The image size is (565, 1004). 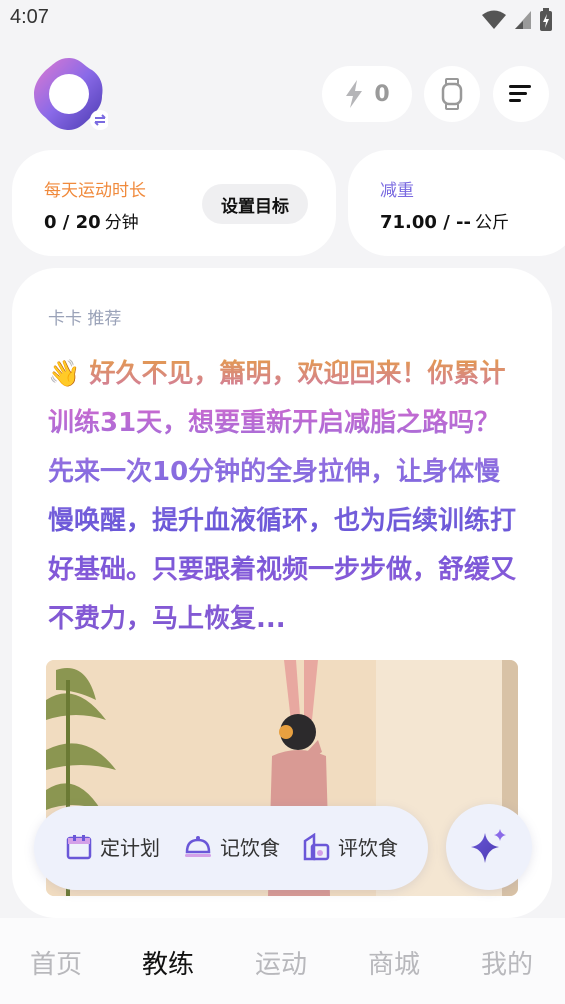 What do you see at coordinates (72, 222) in the screenshot?
I see `exercise-duration-number: 0 / 20` at bounding box center [72, 222].